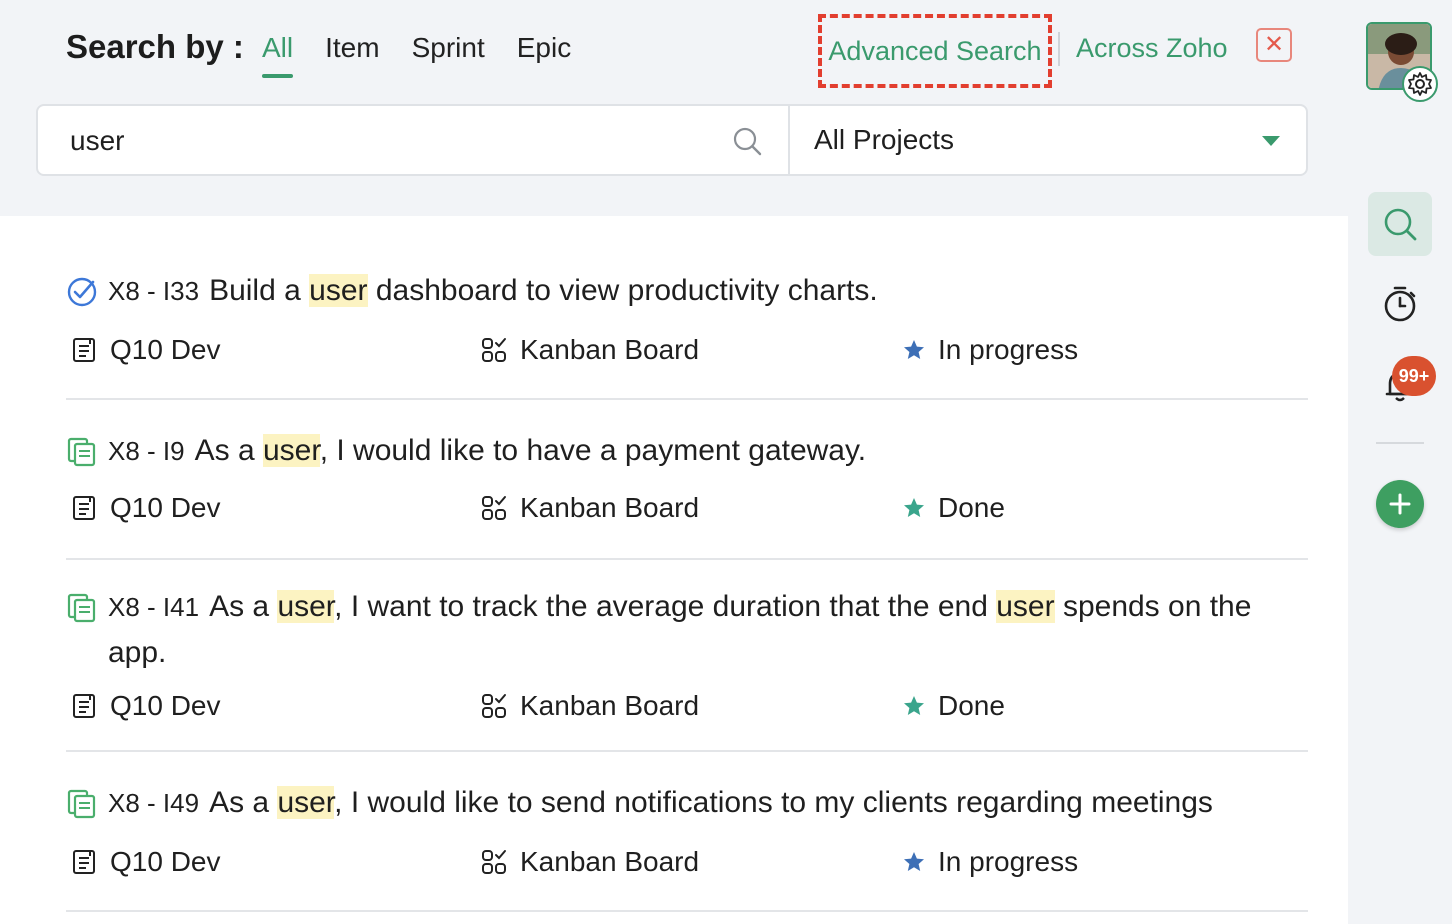 This screenshot has width=1452, height=924. Describe the element at coordinates (390, 141) in the screenshot. I see `search-input` at that location.